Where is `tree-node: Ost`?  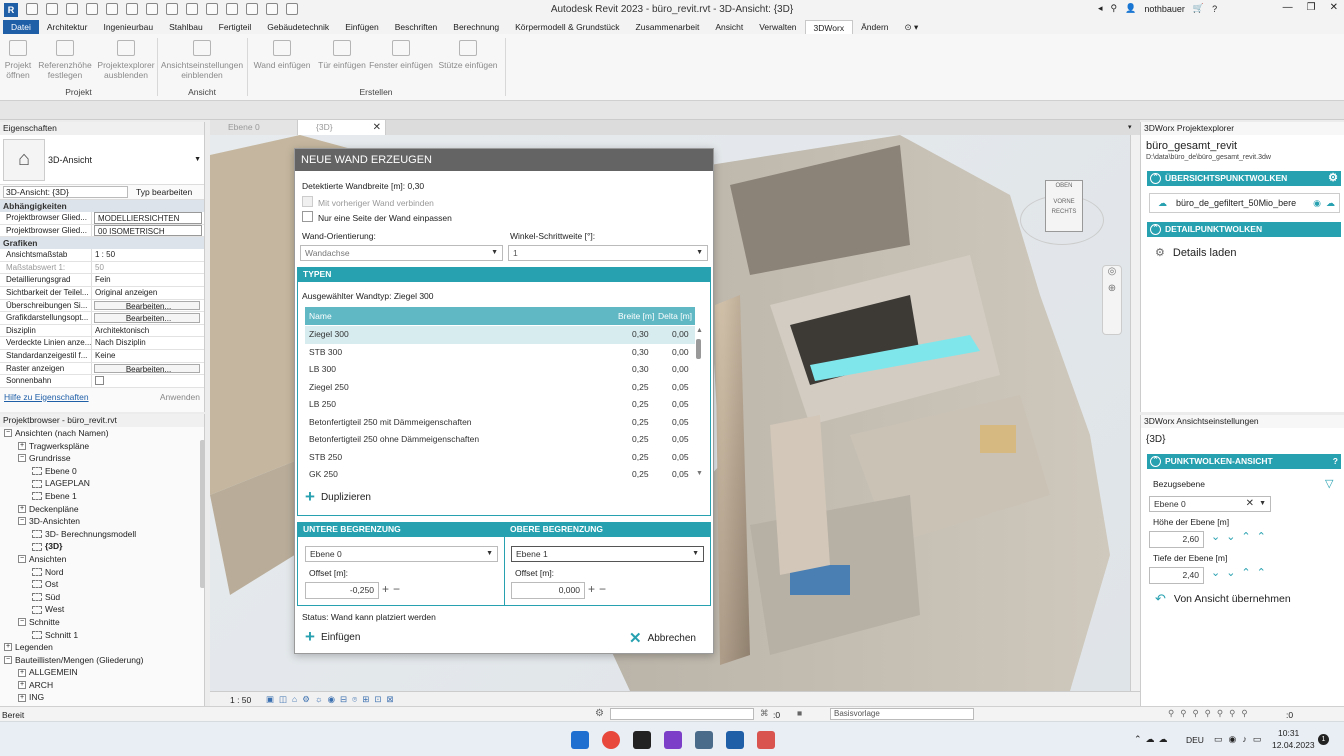 tree-node: Ost is located at coordinates (102, 584).